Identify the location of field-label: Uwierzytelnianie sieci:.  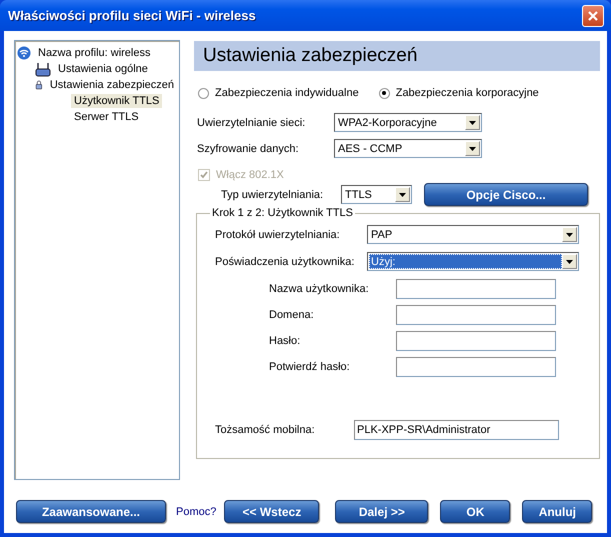
(251, 122).